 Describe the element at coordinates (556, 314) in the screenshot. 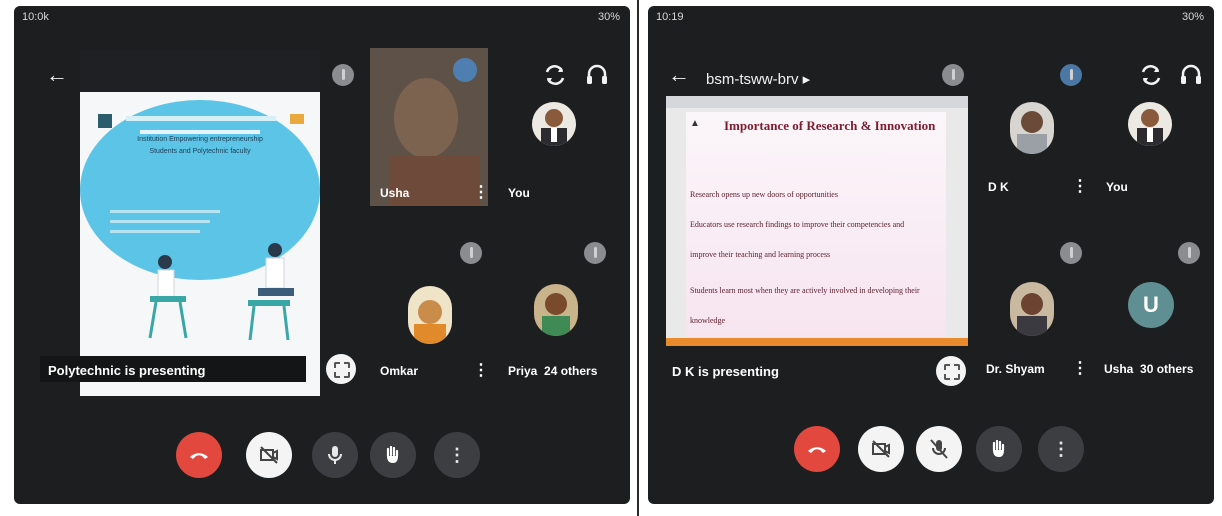

I see `priya-avatar-photo` at that location.